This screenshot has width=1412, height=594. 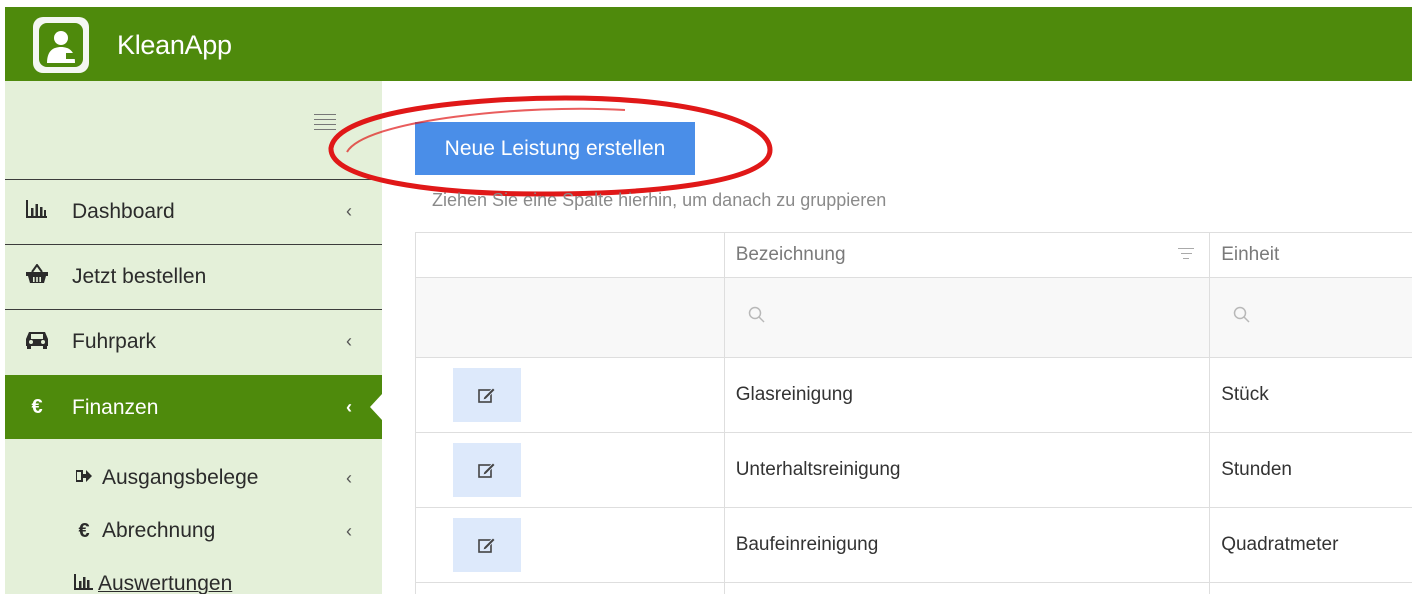 What do you see at coordinates (1280, 544) in the screenshot?
I see `cell-einheit: Quadratmeter` at bounding box center [1280, 544].